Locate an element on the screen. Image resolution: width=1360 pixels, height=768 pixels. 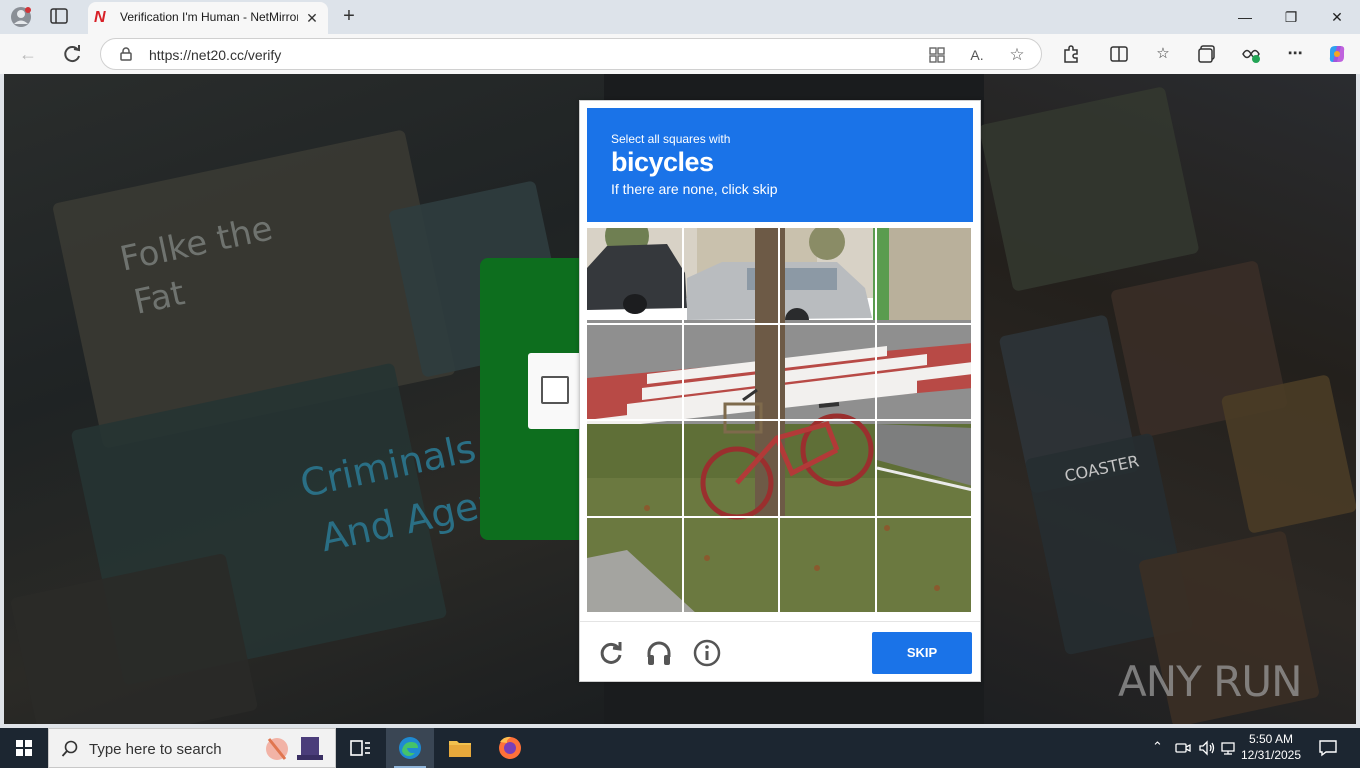
edge-taskbar-app is located at coordinates (410, 748).